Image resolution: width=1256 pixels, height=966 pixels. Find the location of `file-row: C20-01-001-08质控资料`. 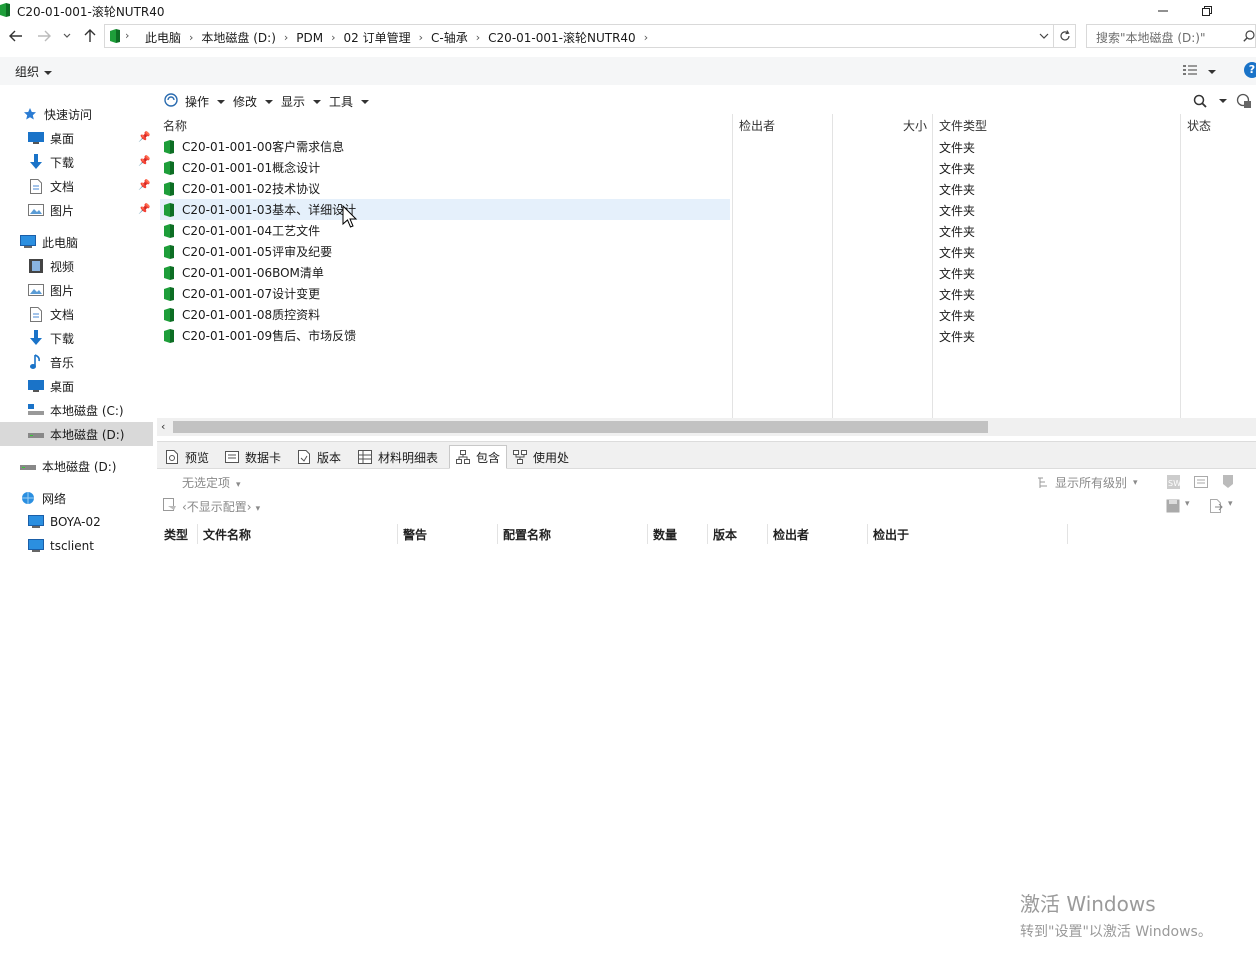

file-row: C20-01-001-08质控资料 is located at coordinates (445, 314).